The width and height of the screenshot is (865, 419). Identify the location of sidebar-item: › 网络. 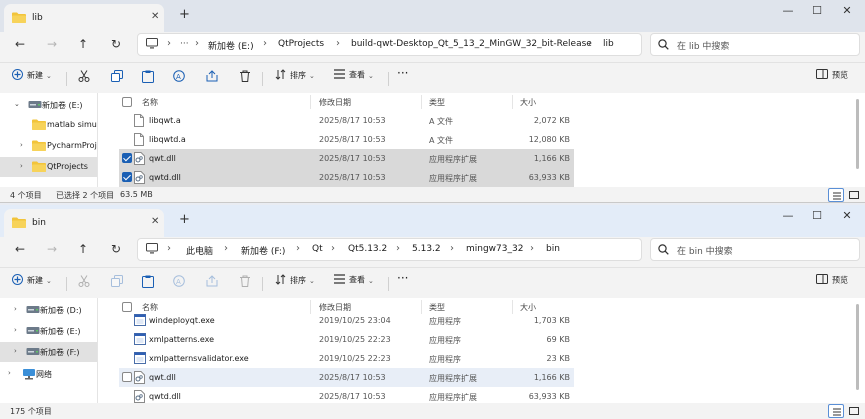
(48, 374).